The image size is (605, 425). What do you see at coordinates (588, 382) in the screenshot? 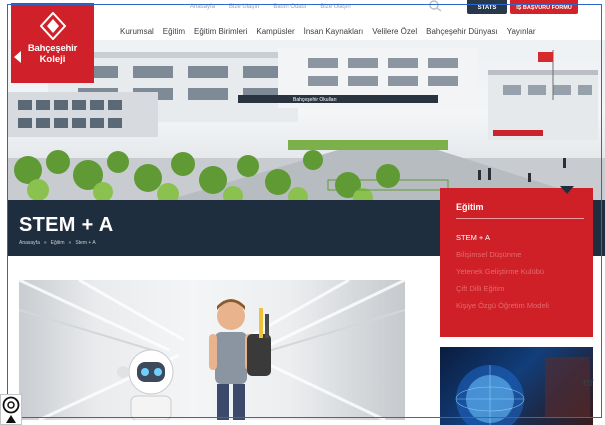
I see `side-image-caption: er` at bounding box center [588, 382].